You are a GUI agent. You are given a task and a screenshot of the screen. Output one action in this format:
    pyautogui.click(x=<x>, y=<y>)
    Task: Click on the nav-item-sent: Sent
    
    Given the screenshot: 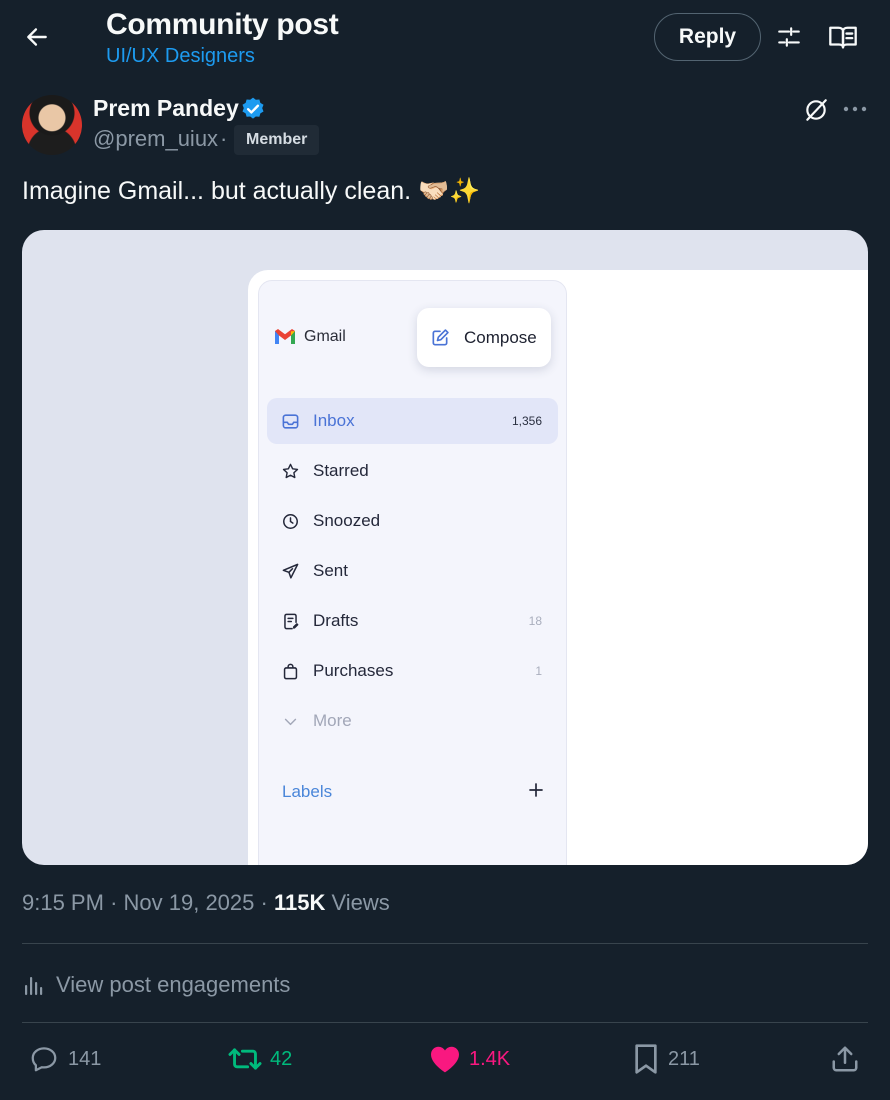 What is the action you would take?
    pyautogui.click(x=412, y=571)
    